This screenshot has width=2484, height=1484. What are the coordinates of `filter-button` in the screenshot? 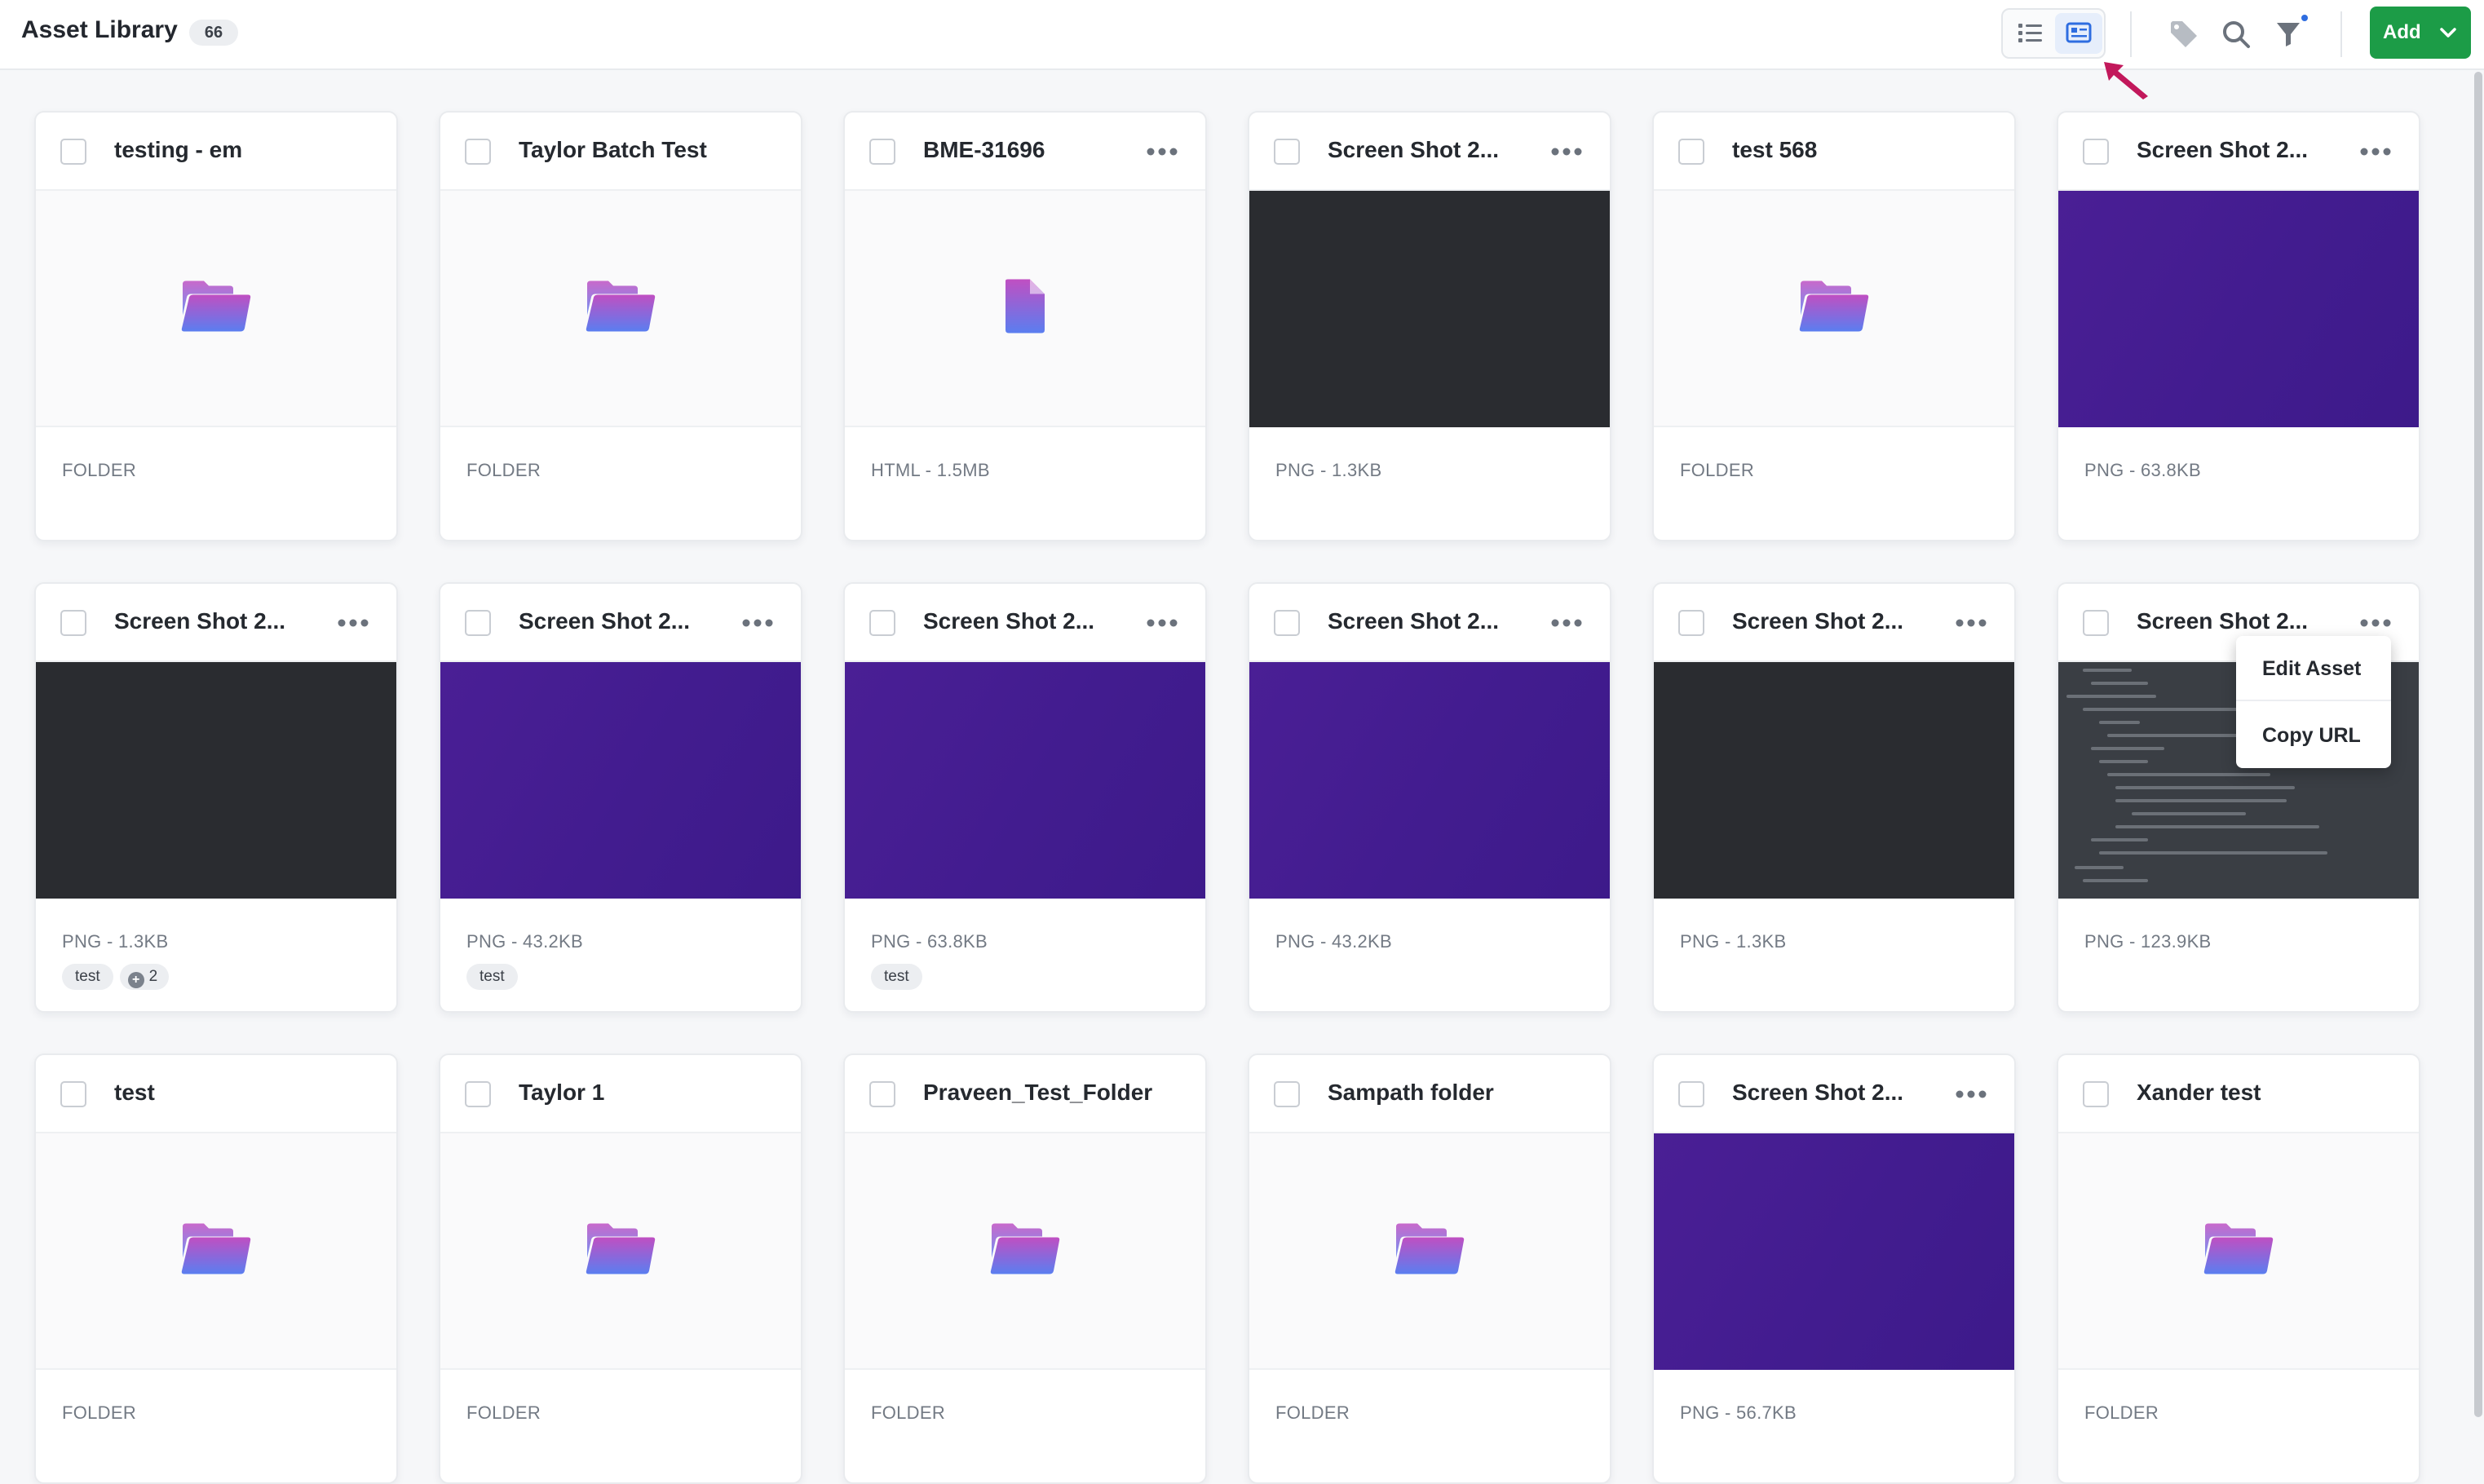 It's located at (2289, 34).